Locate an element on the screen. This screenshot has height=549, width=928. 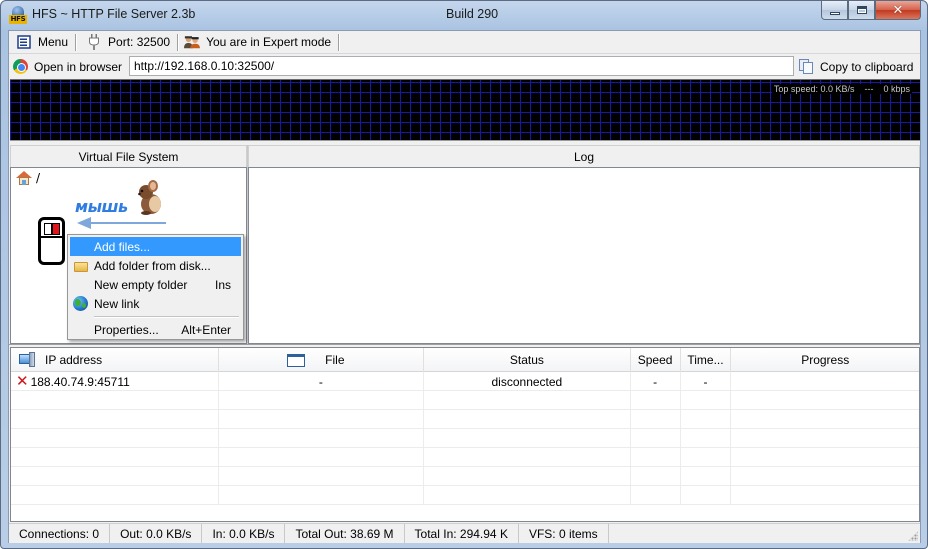
menu-item-properties: Properties... Alt+Enter is located at coordinates (155, 329).